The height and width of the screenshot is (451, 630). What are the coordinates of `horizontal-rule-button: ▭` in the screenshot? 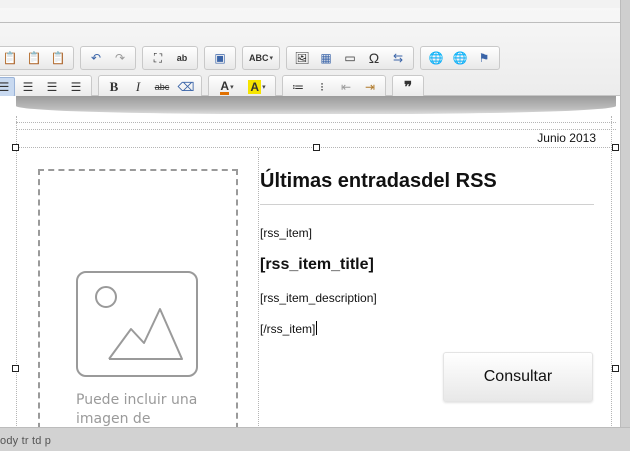 It's located at (350, 58).